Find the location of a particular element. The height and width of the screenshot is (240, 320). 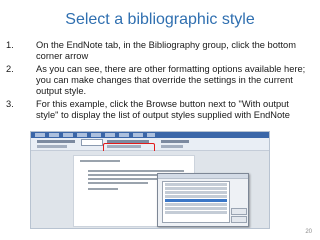

output-style-list is located at coordinates (196, 202).